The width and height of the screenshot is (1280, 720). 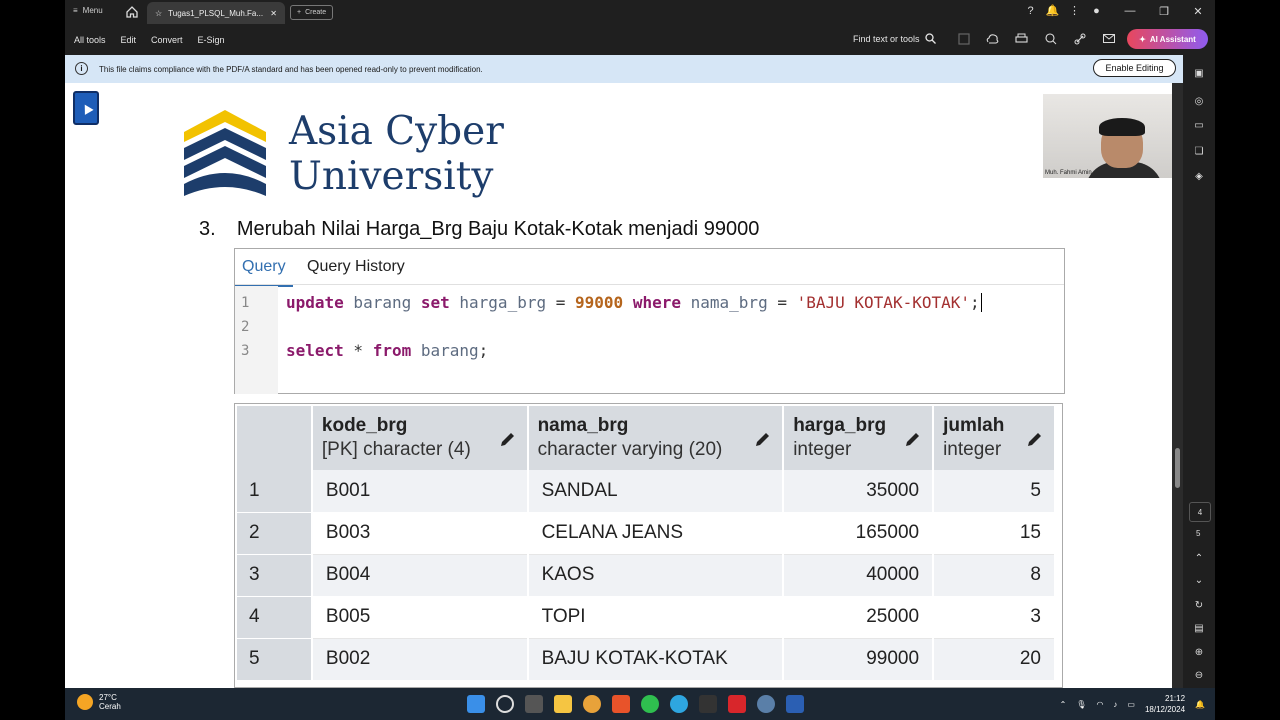 I want to click on vertical-scrollbar, so click(x=1177, y=385).